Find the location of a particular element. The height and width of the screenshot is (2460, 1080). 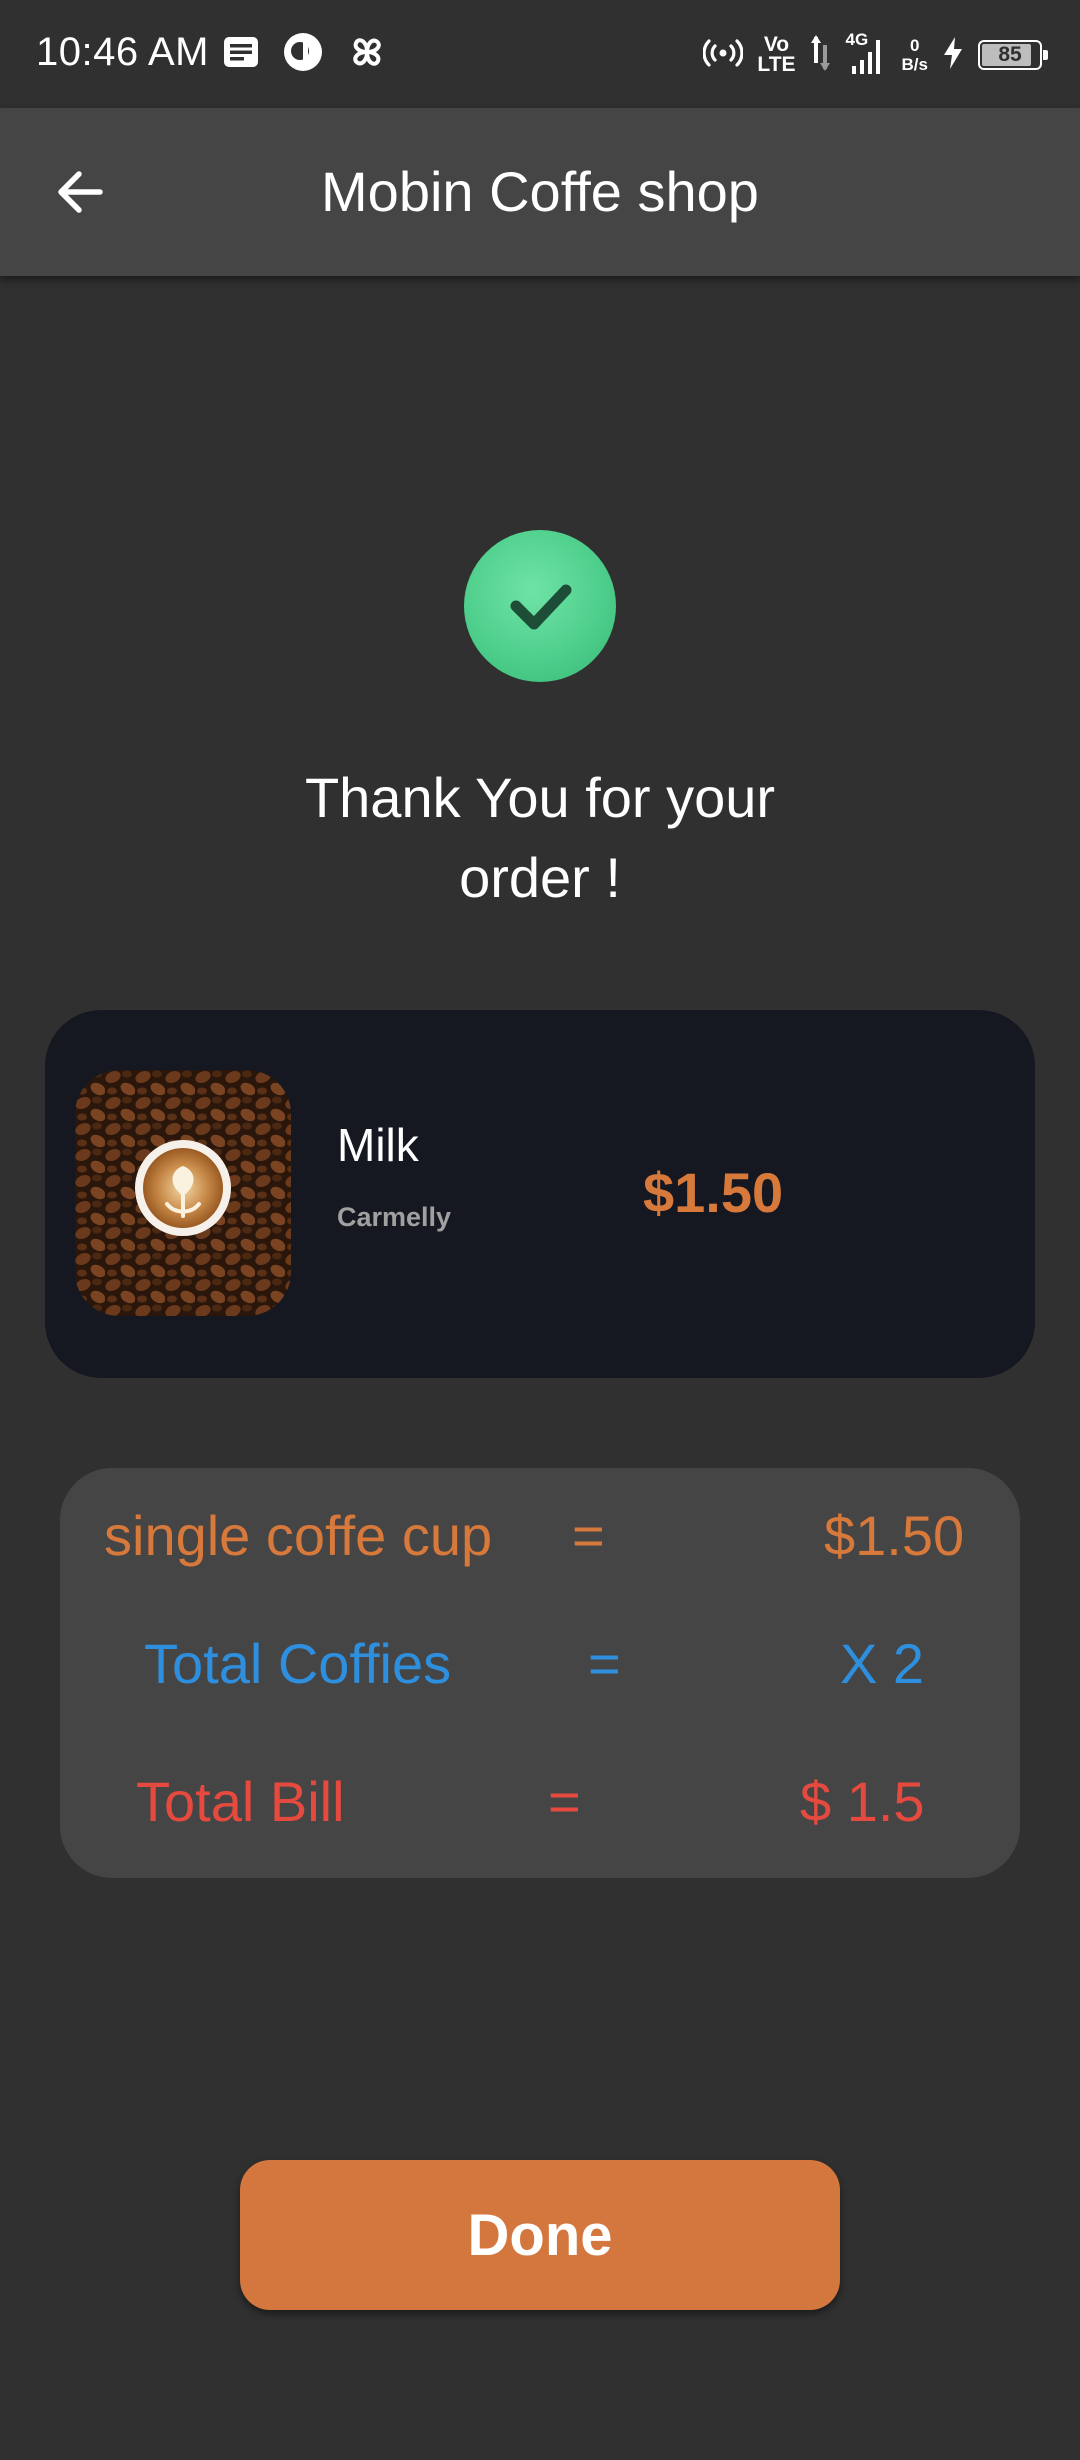

hotspot-icon is located at coordinates (723, 55).